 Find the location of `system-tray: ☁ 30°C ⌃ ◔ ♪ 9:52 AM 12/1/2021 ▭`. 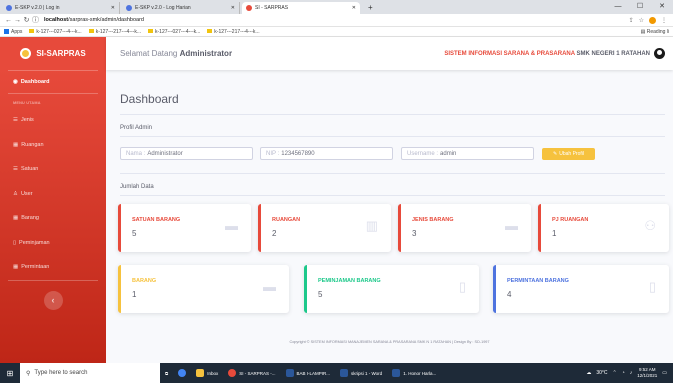

system-tray: ☁ 30°C ⌃ ◔ ♪ 9:52 AM 12/1/2021 ▭ is located at coordinates (629, 373).